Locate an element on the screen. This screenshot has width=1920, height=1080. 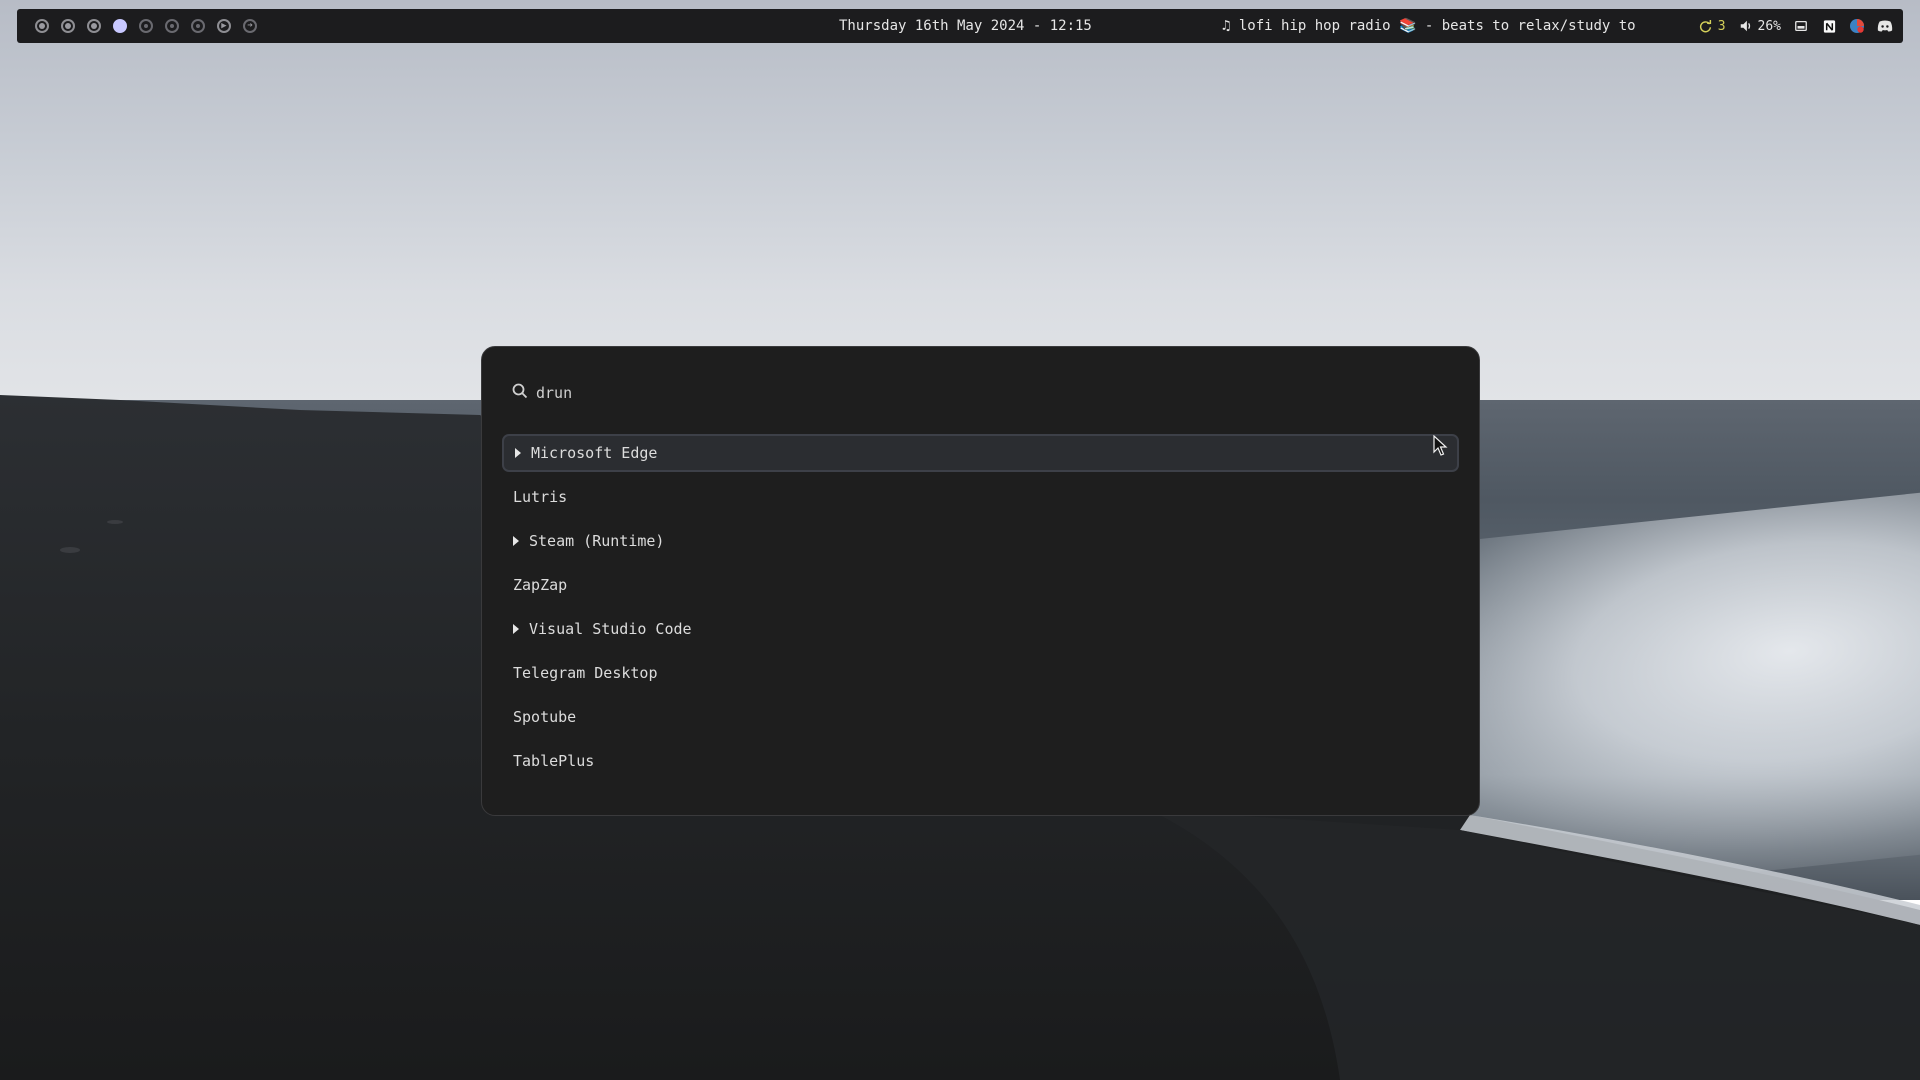
notion-icon is located at coordinates (1829, 26).